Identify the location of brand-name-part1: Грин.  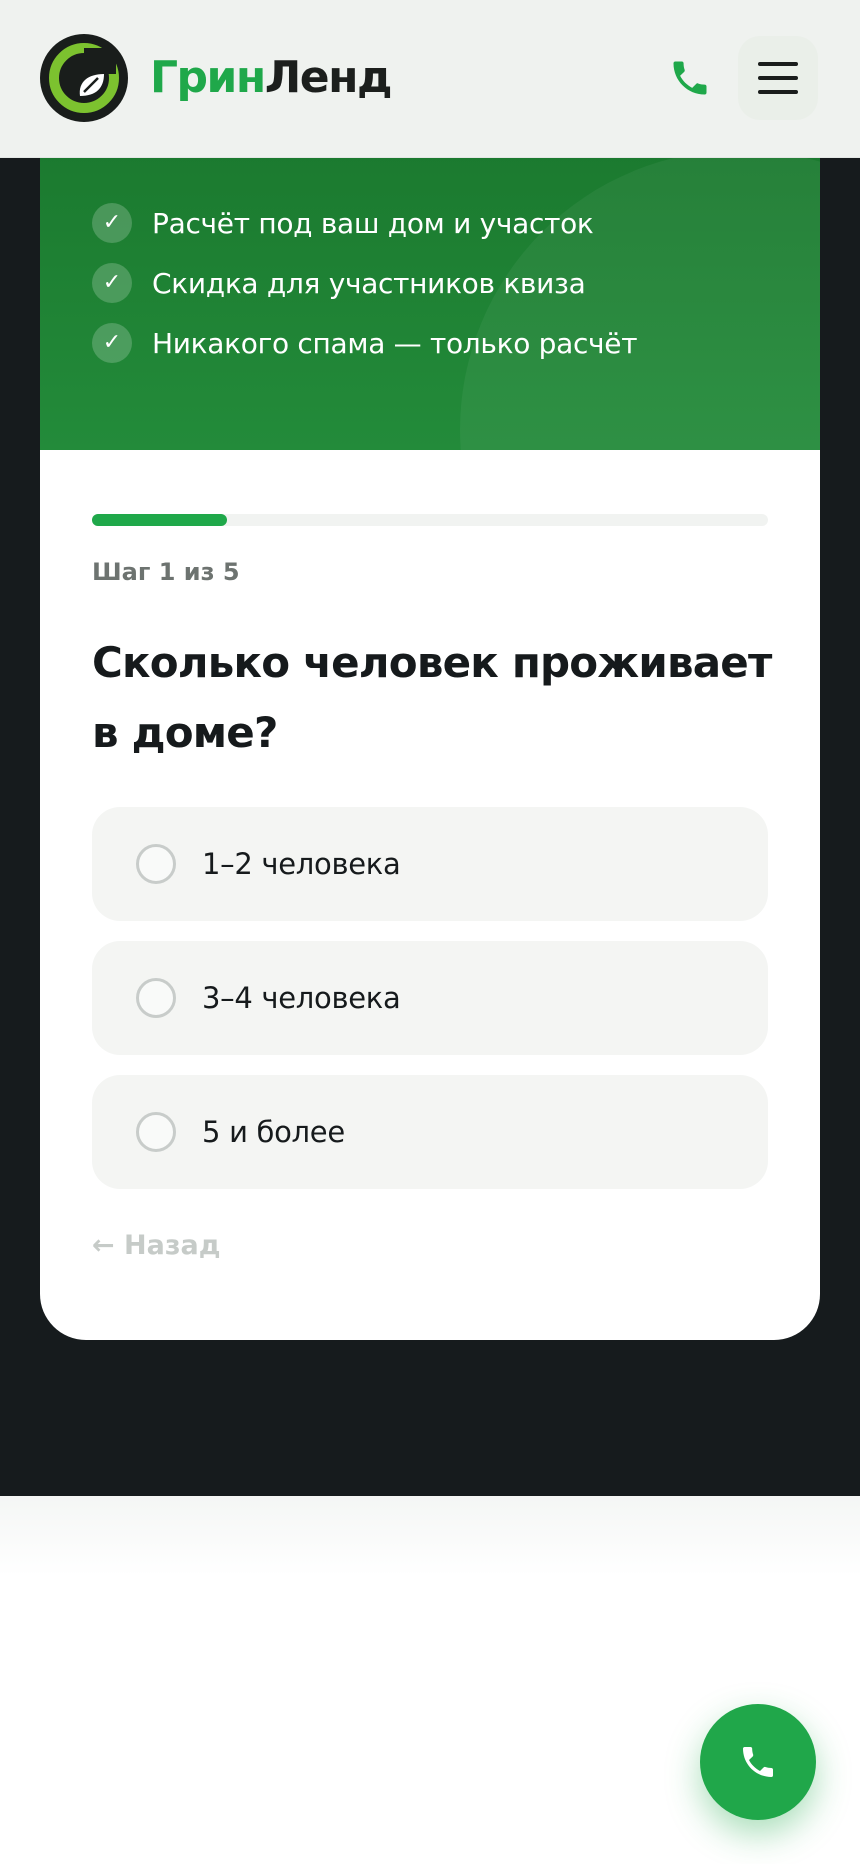
(208, 77).